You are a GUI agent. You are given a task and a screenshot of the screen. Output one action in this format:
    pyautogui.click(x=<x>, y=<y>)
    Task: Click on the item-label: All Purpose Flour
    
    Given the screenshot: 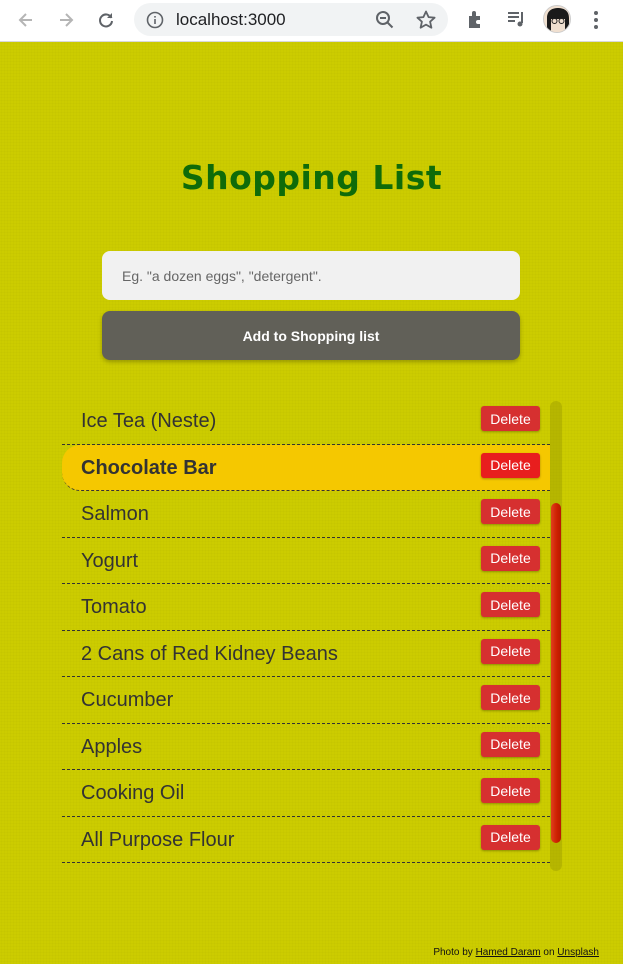 What is the action you would take?
    pyautogui.click(x=158, y=839)
    